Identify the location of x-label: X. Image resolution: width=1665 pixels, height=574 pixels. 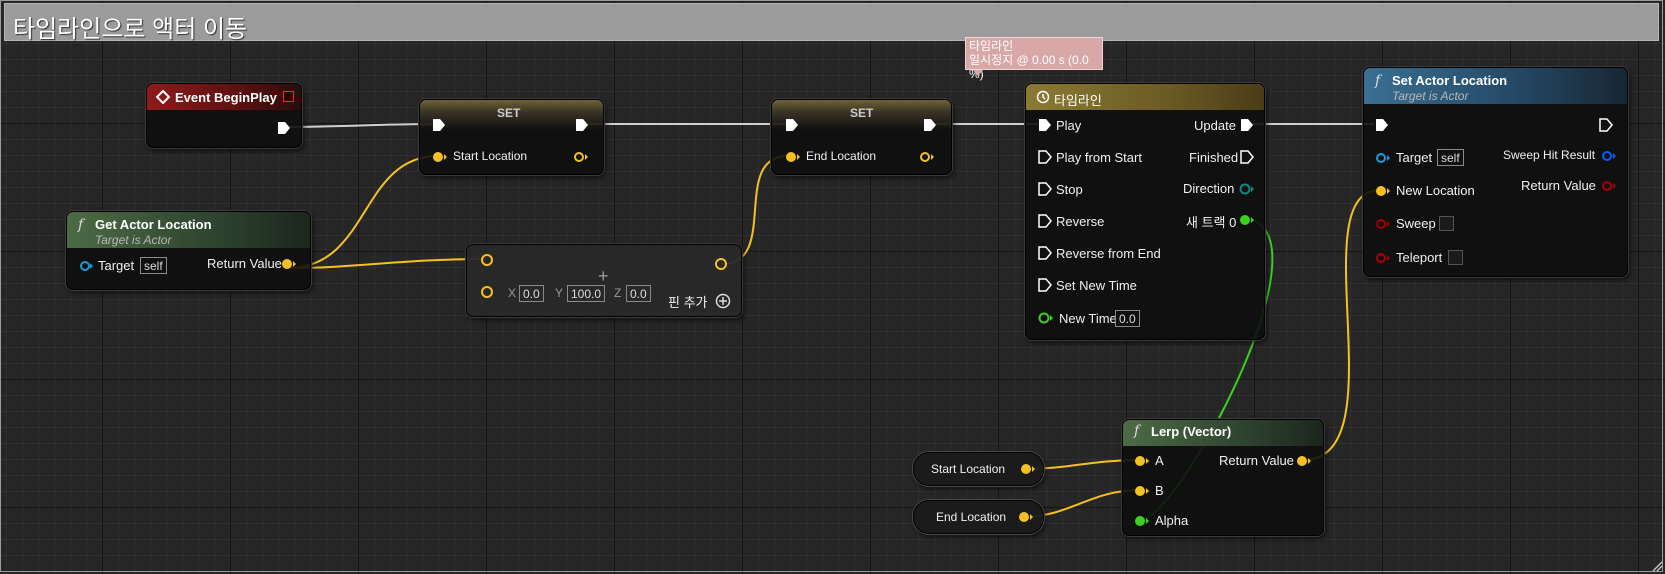
(512, 293).